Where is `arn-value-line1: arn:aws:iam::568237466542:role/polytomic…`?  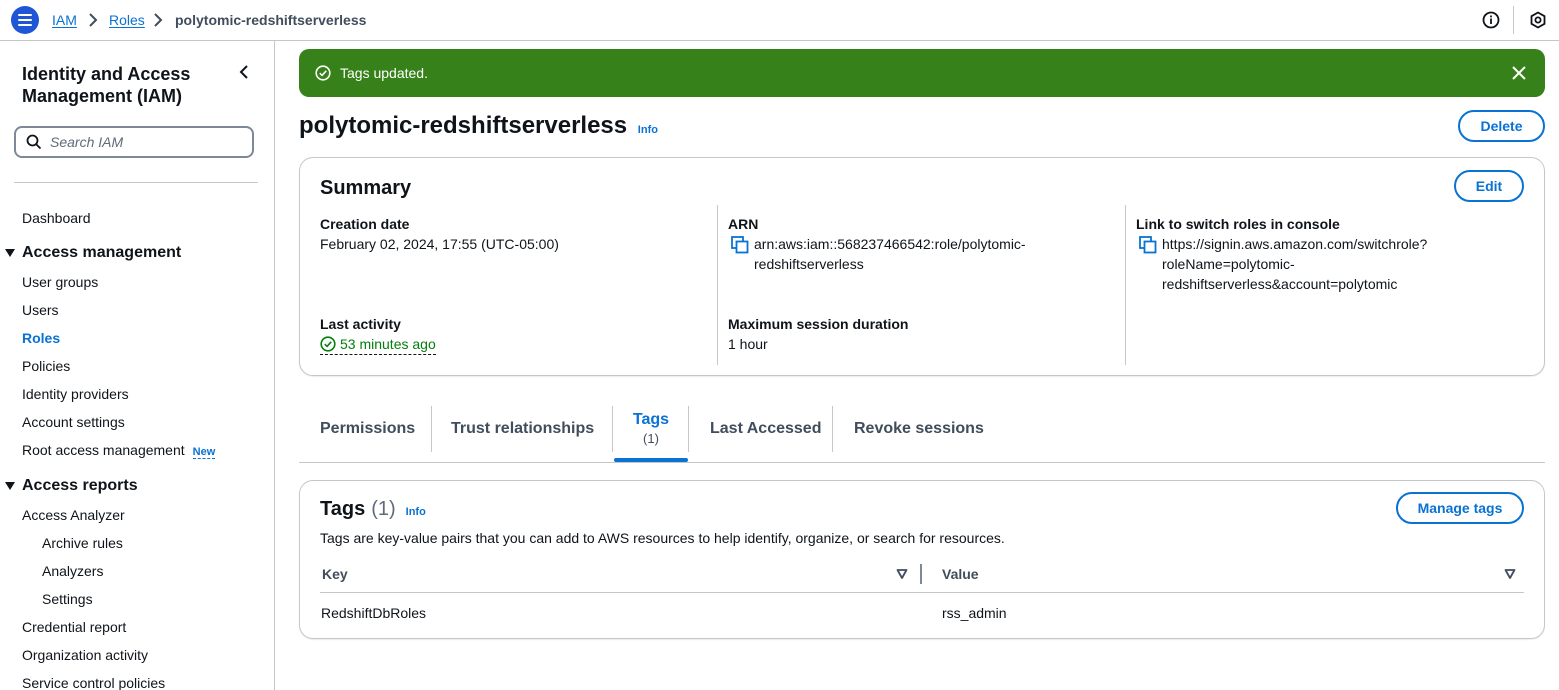 arn-value-line1: arn:aws:iam::568237466542:role/polytomic… is located at coordinates (890, 244).